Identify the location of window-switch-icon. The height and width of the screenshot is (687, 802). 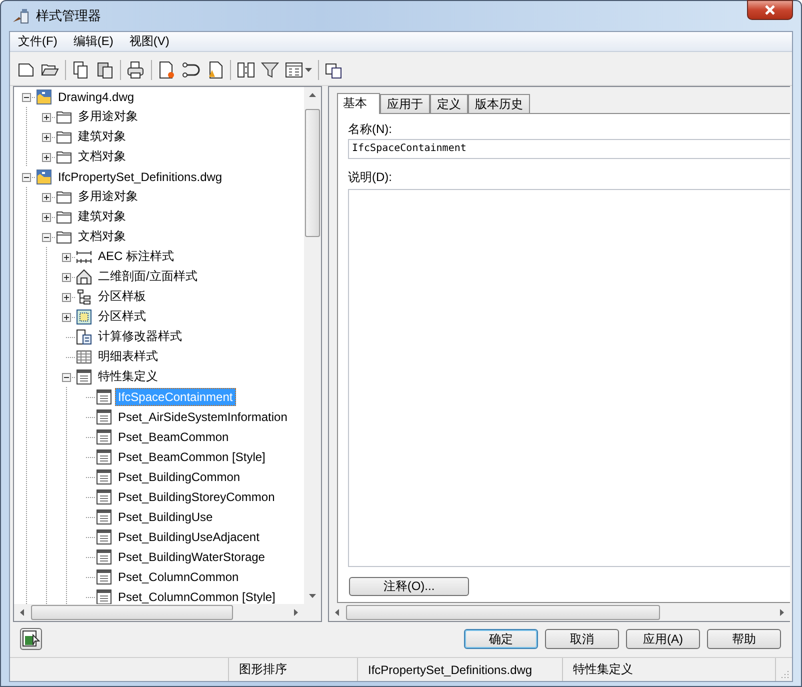
(334, 69).